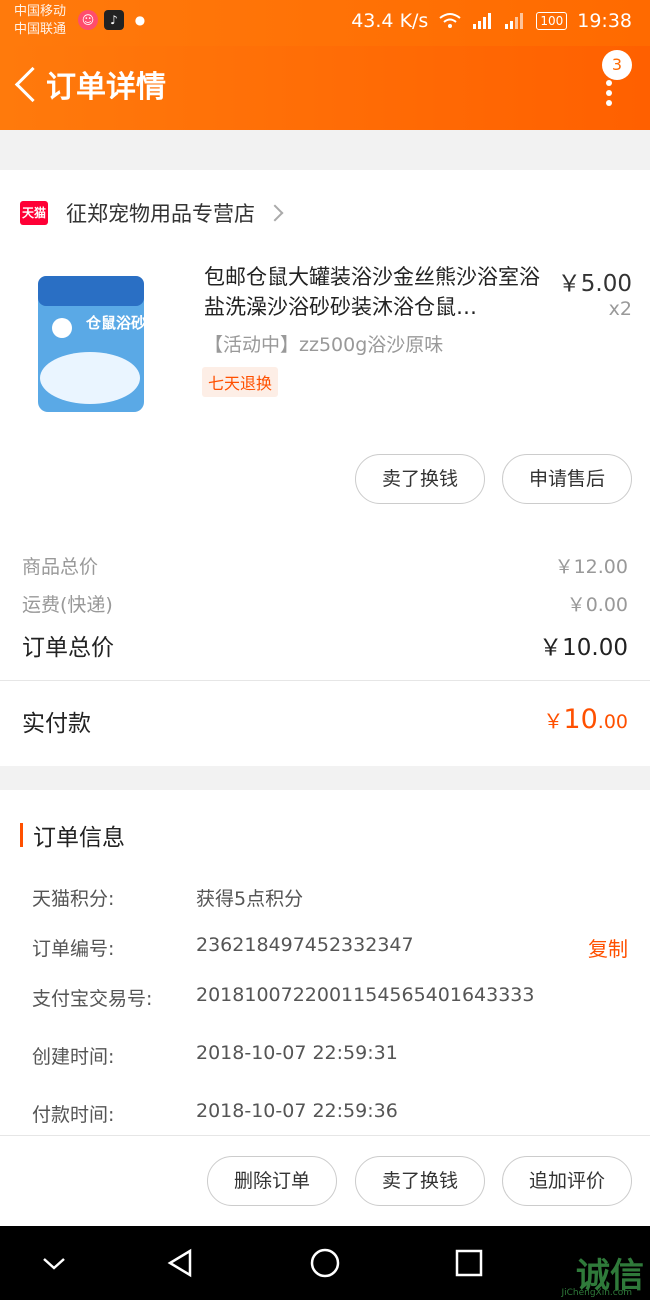  What do you see at coordinates (611, 93) in the screenshot?
I see `more-menu-icon` at bounding box center [611, 93].